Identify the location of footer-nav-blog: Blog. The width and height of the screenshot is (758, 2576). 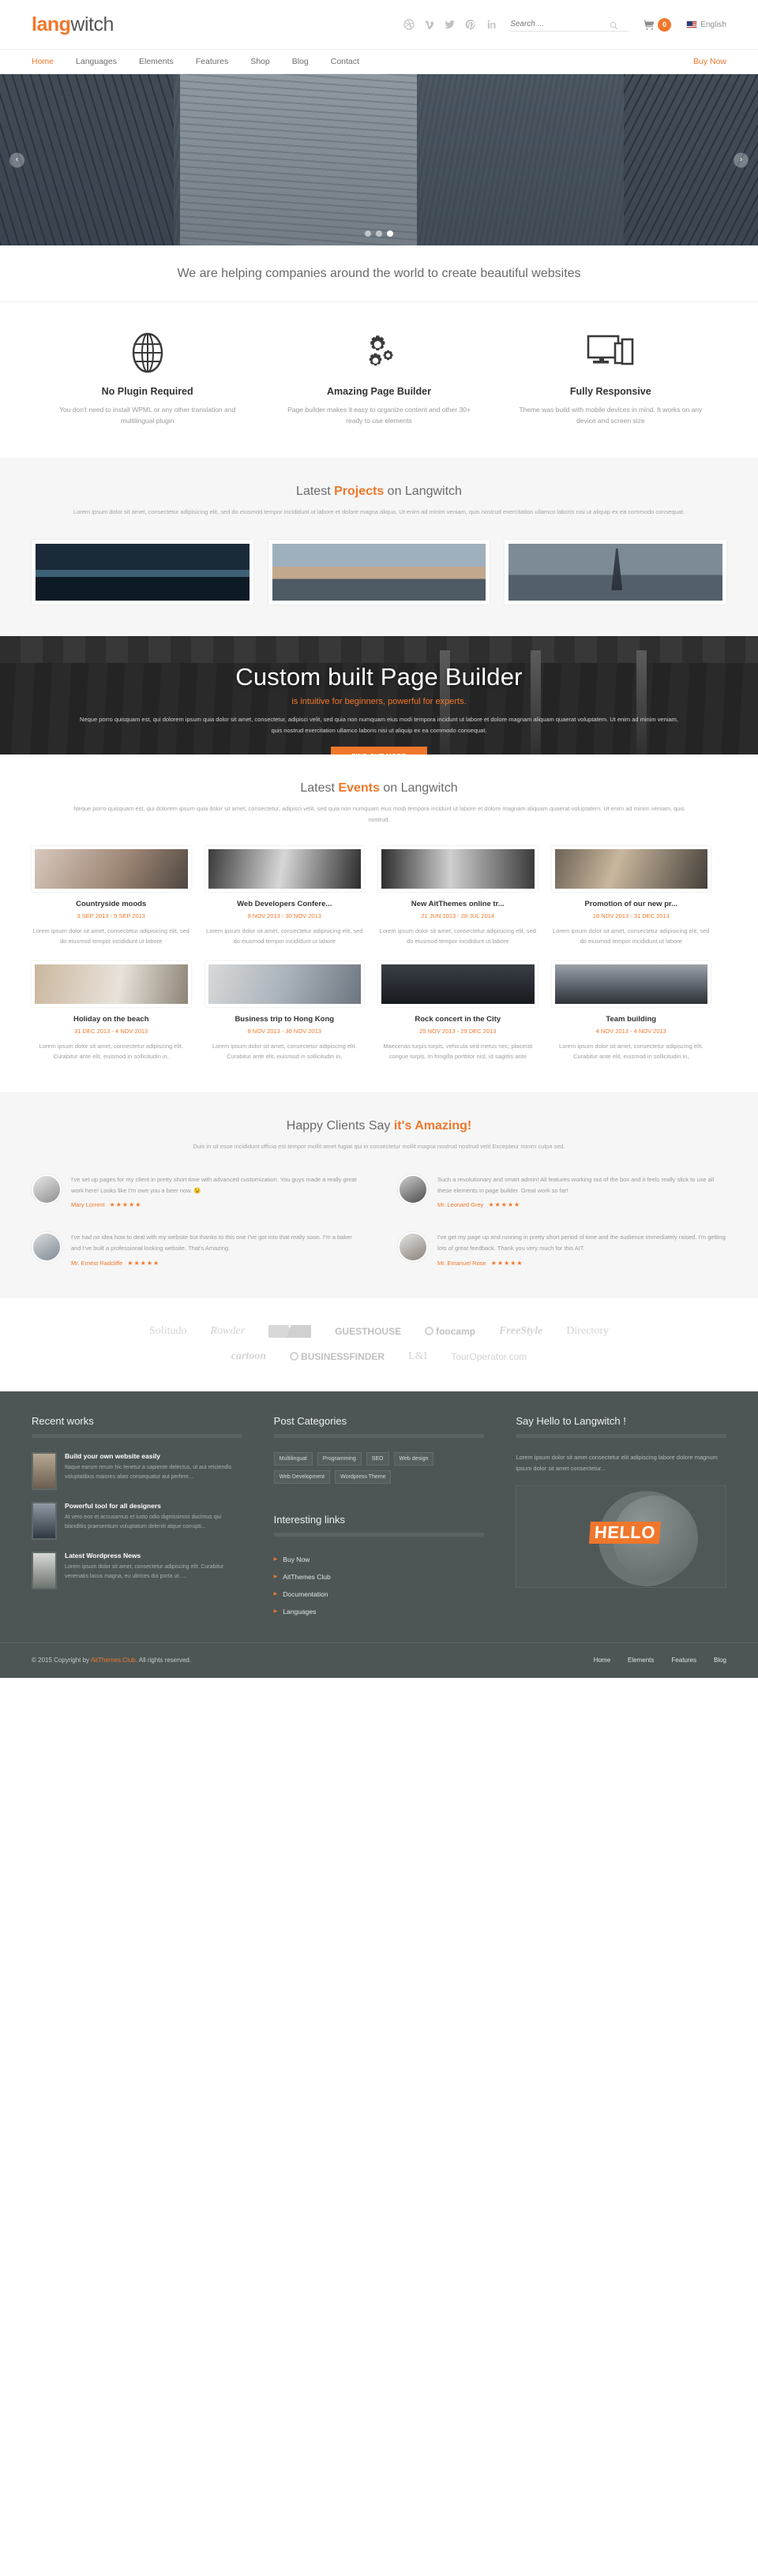
(720, 1660).